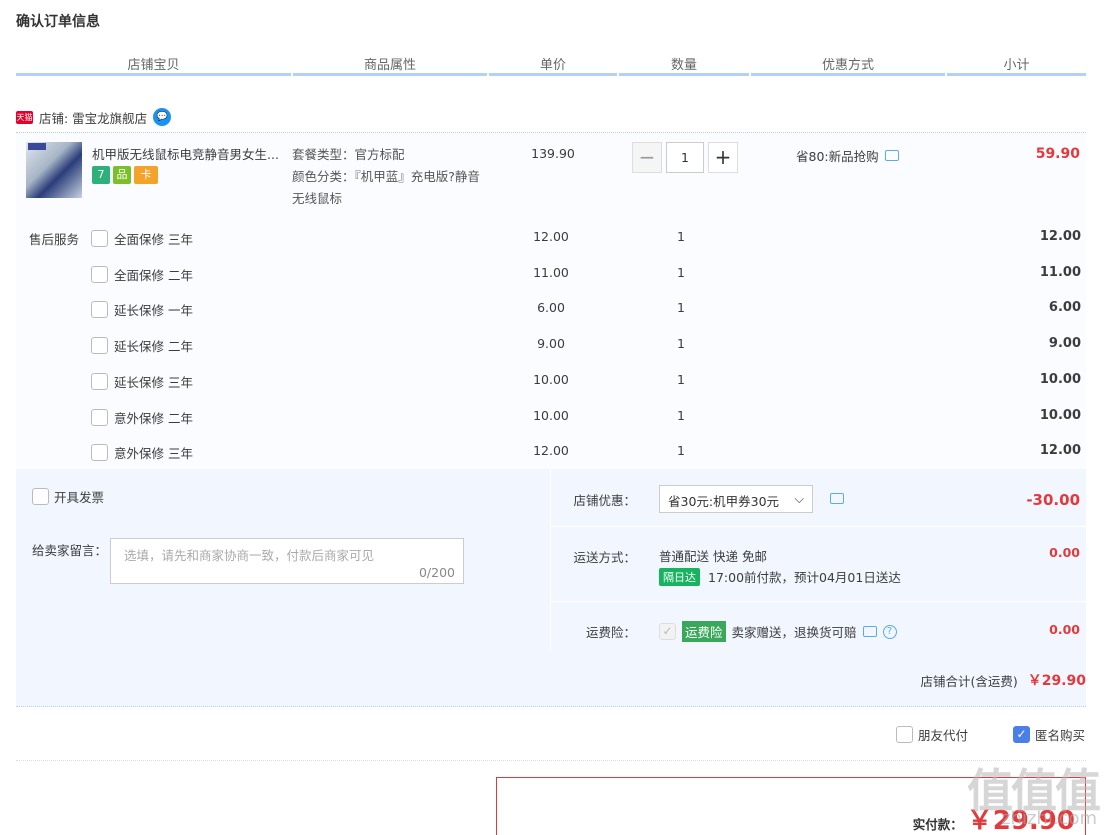 This screenshot has width=1107, height=835. I want to click on service-row: 延长保修 三年, so click(142, 381).